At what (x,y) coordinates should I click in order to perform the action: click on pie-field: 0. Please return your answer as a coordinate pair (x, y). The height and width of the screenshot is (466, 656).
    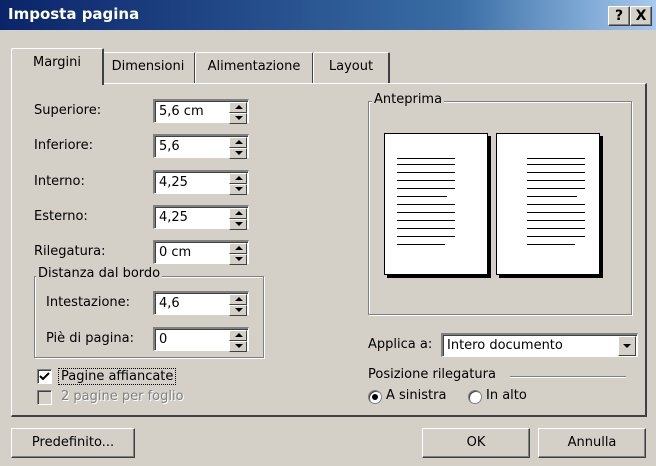
    Looking at the image, I should click on (201, 339).